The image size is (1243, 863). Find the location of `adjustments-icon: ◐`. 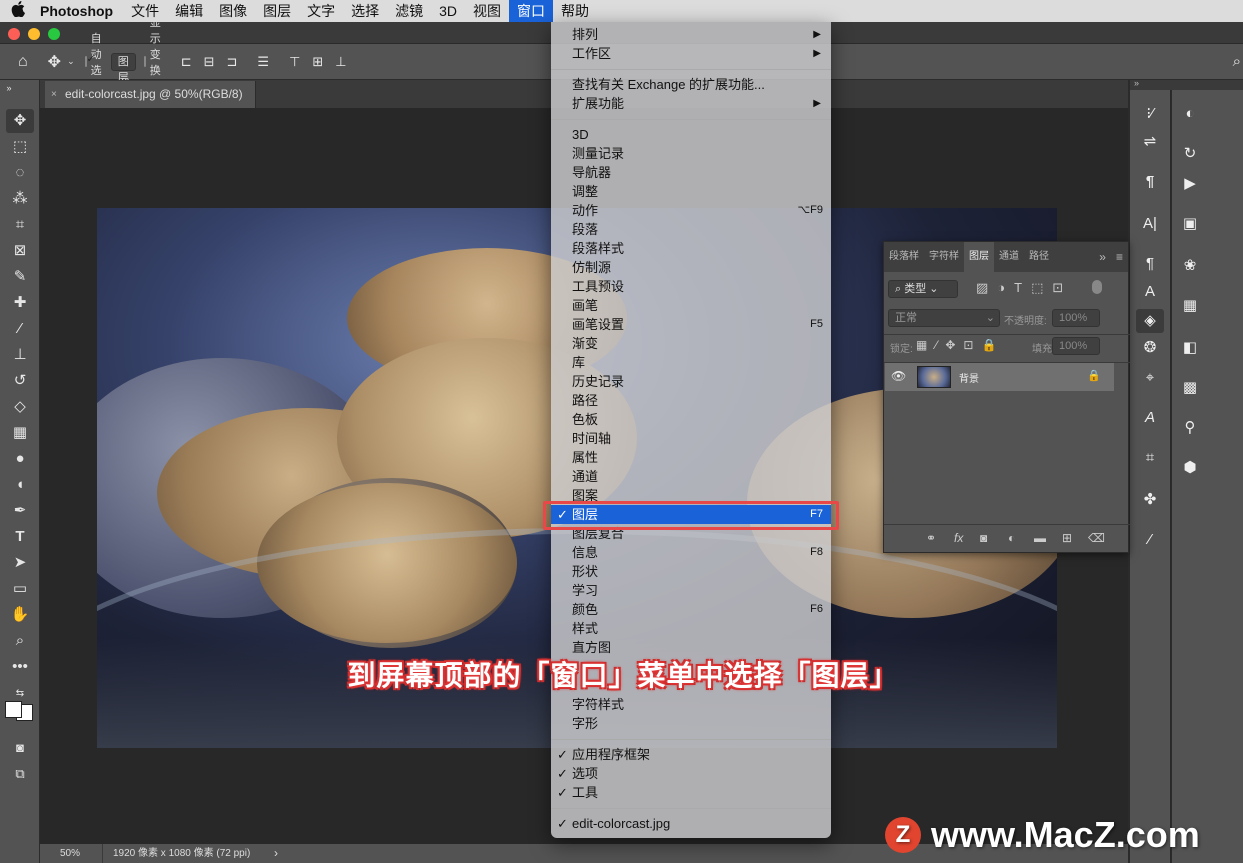

adjustments-icon: ◐ is located at coordinates (1190, 114).